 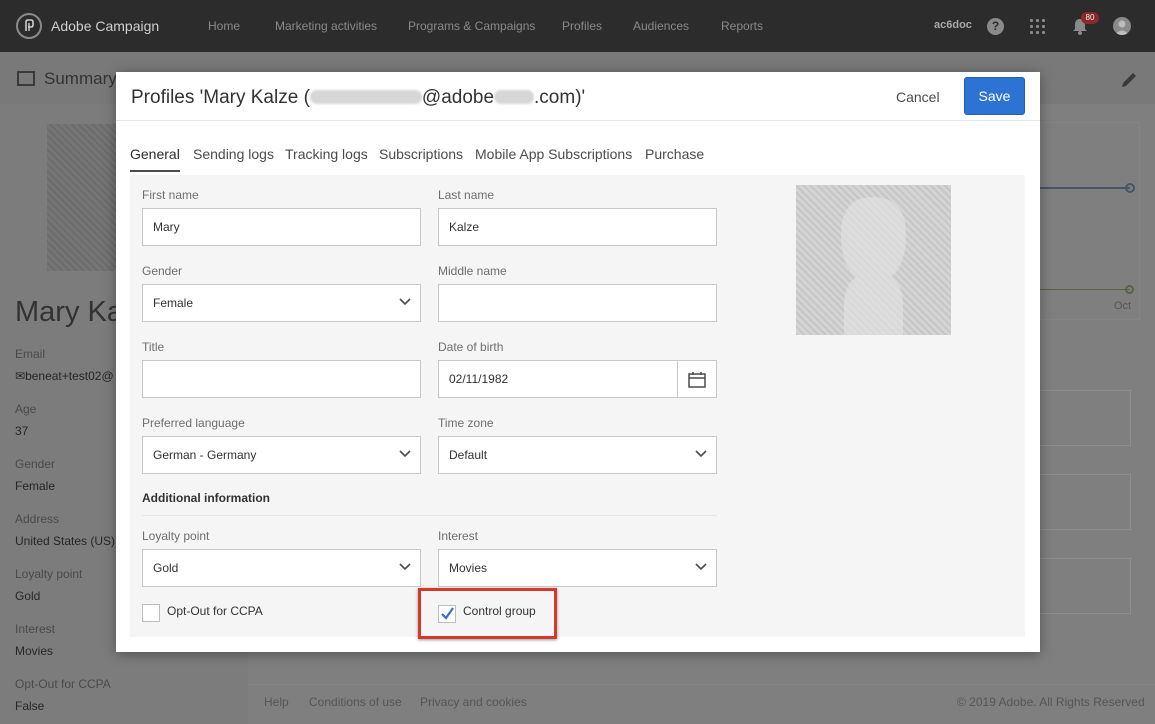 What do you see at coordinates (35, 464) in the screenshot?
I see `background-field-label: Gender` at bounding box center [35, 464].